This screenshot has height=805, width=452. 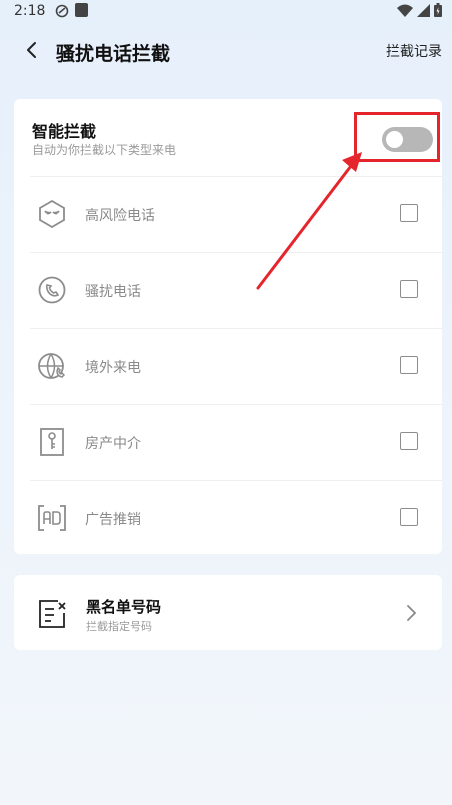 I want to click on category-row-harassment: 骚扰电话, so click(x=236, y=290).